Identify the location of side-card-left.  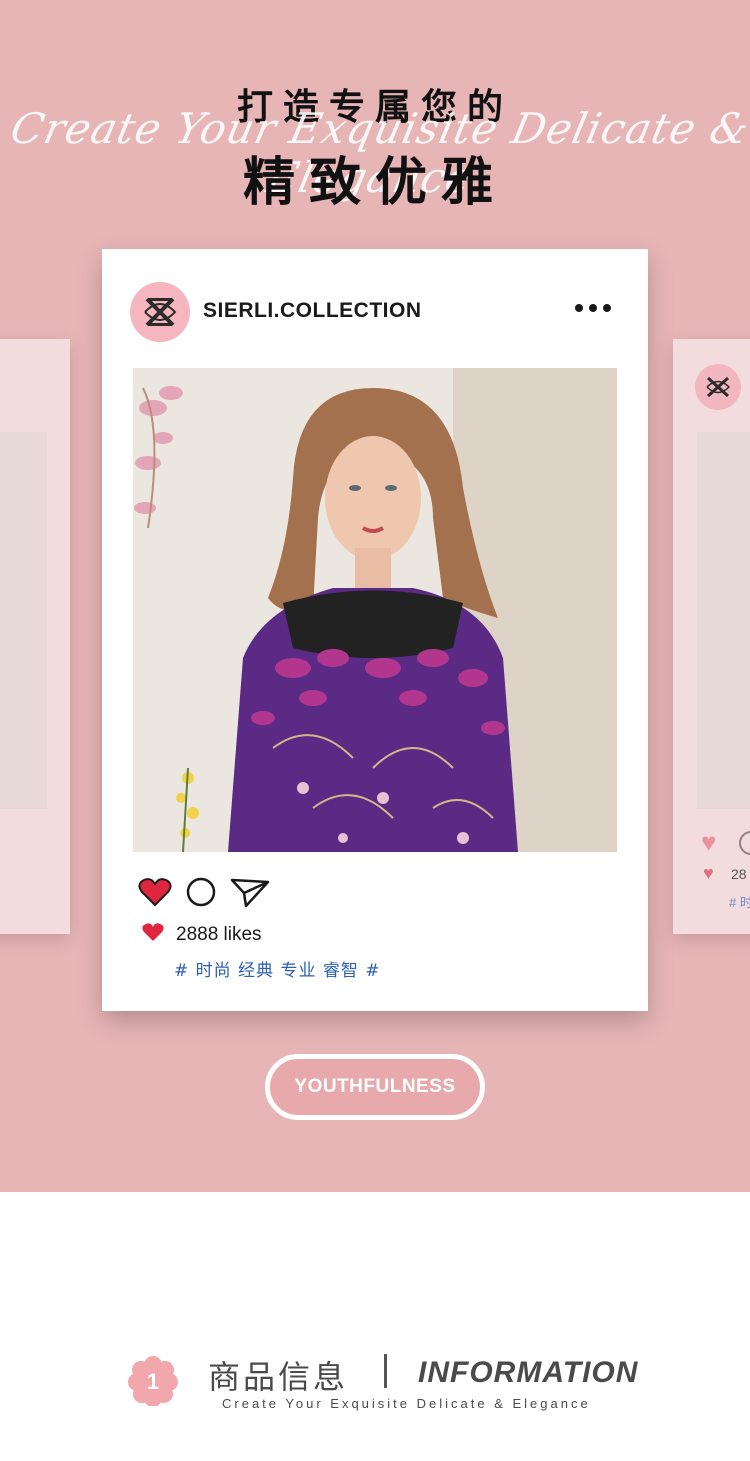
(35, 636).